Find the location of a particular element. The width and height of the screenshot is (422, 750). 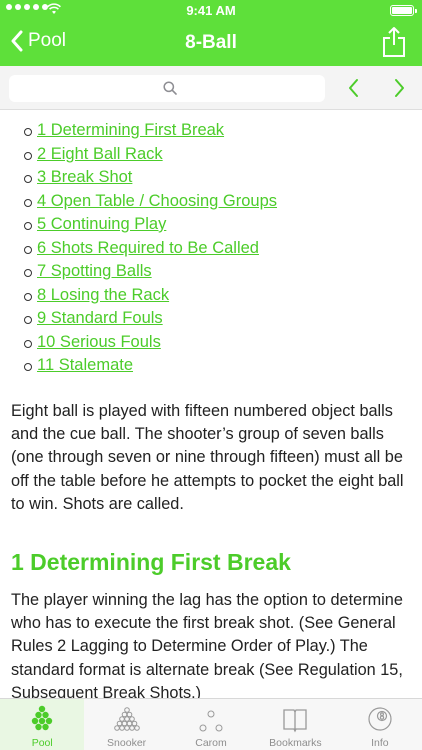

toc-item: 10 Serious Fouls is located at coordinates (217, 343).